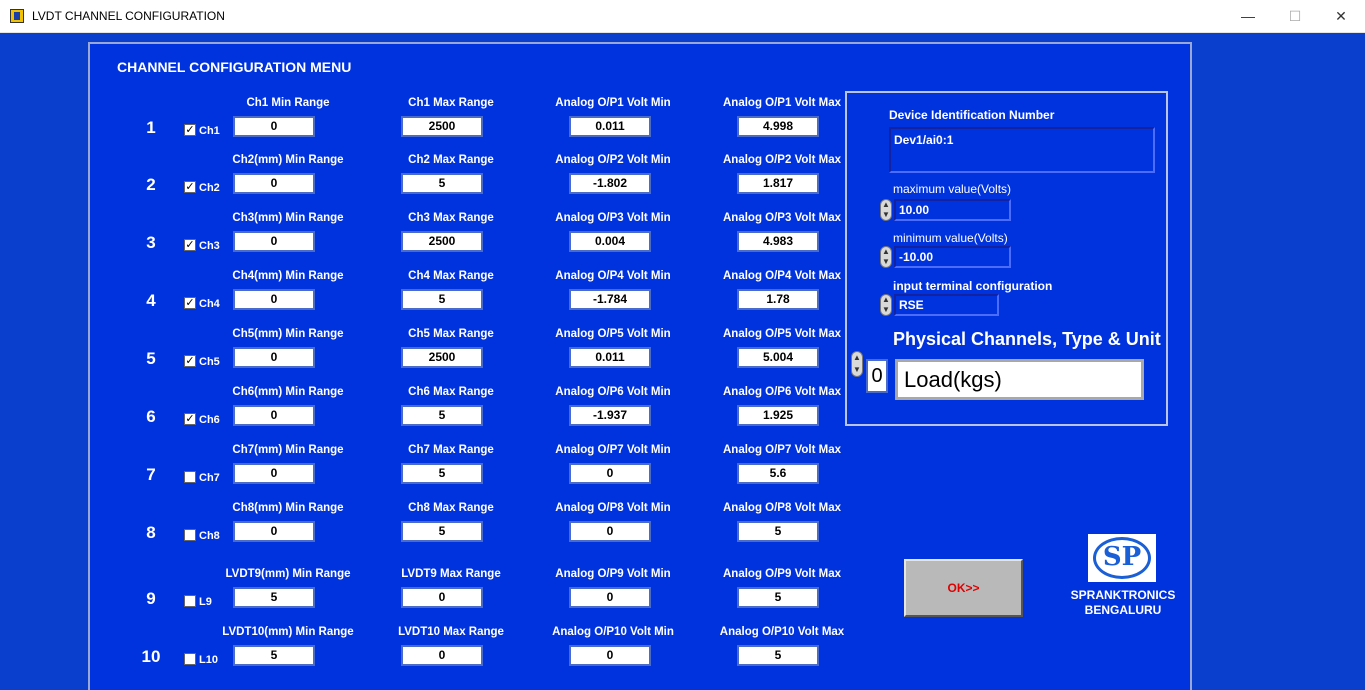 The height and width of the screenshot is (690, 1365). What do you see at coordinates (151, 532) in the screenshot?
I see `channel-number: 8` at bounding box center [151, 532].